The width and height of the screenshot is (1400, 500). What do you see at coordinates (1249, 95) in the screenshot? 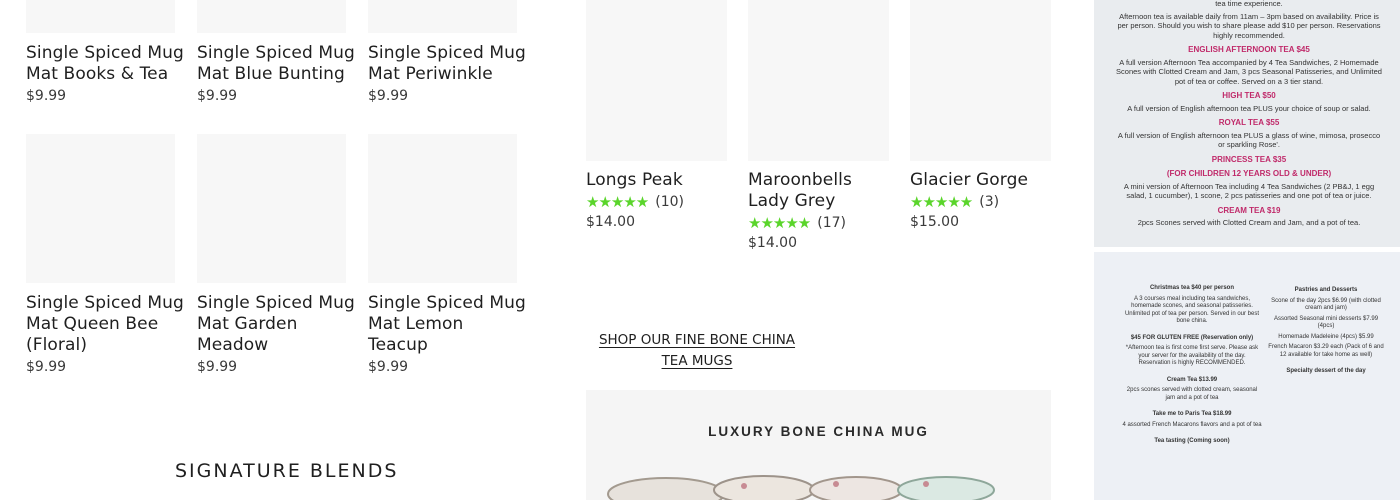
I see `menu-heading: HIGH TEA $50` at bounding box center [1249, 95].